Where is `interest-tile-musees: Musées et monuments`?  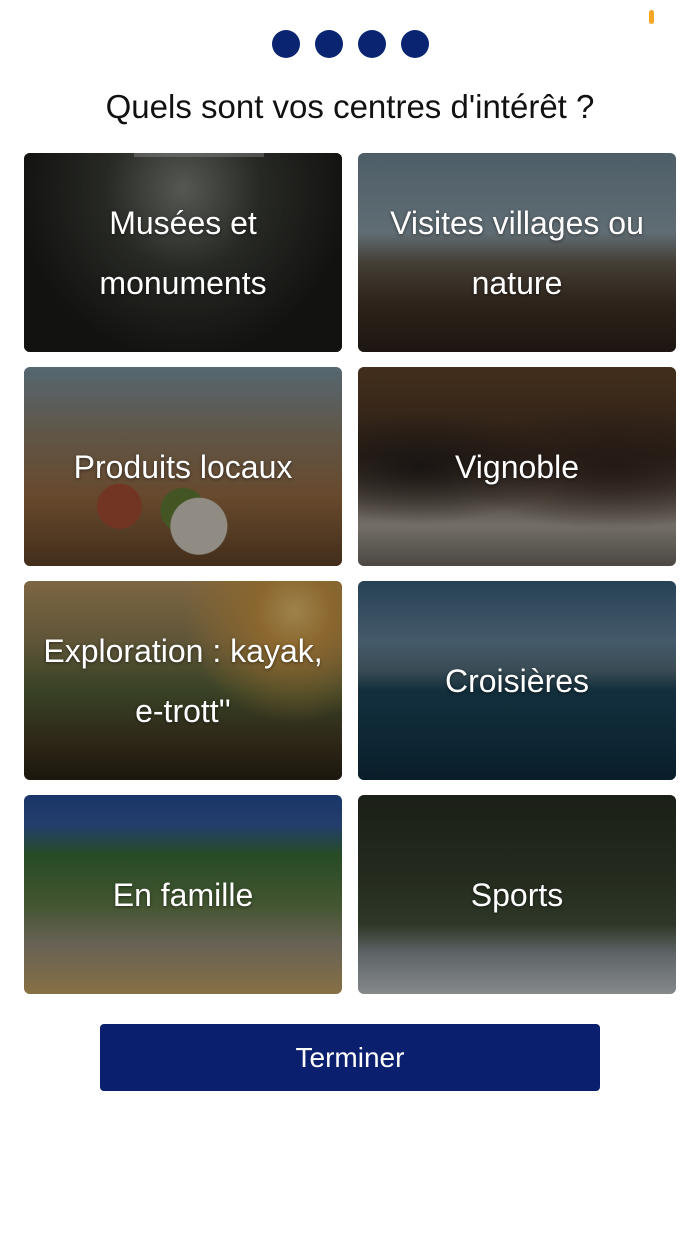 interest-tile-musees: Musées et monuments is located at coordinates (183, 252).